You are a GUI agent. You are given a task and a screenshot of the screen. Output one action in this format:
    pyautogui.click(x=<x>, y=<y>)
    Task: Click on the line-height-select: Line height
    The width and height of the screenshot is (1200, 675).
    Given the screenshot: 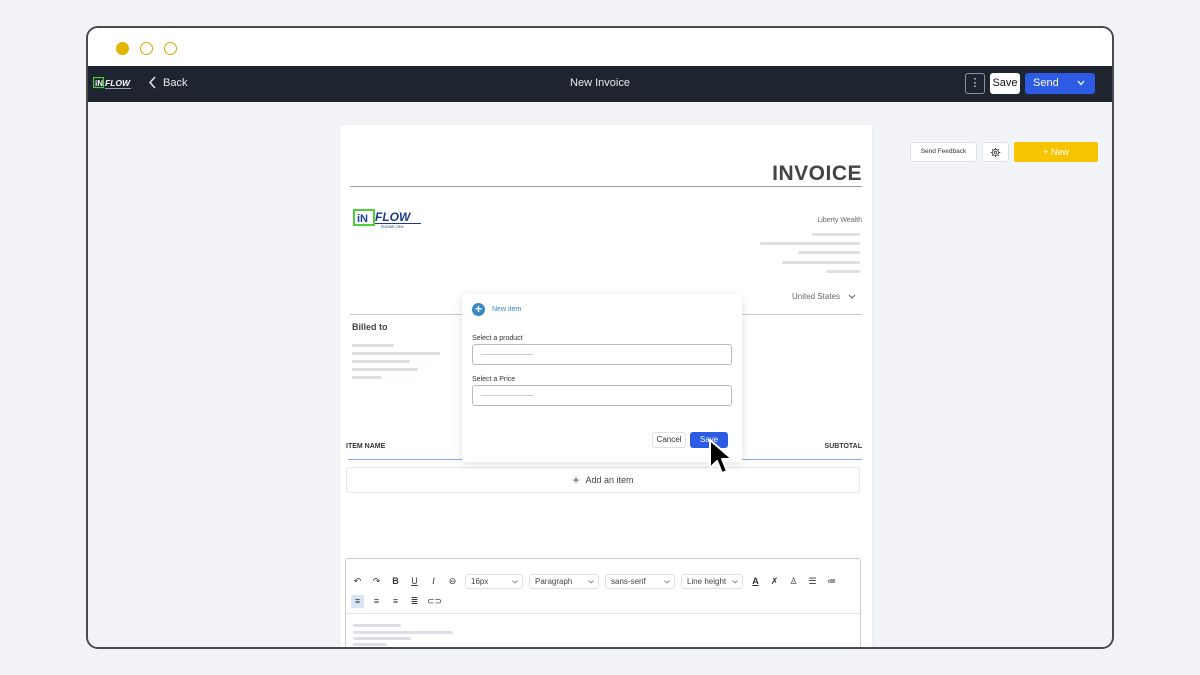 What is the action you would take?
    pyautogui.click(x=712, y=581)
    